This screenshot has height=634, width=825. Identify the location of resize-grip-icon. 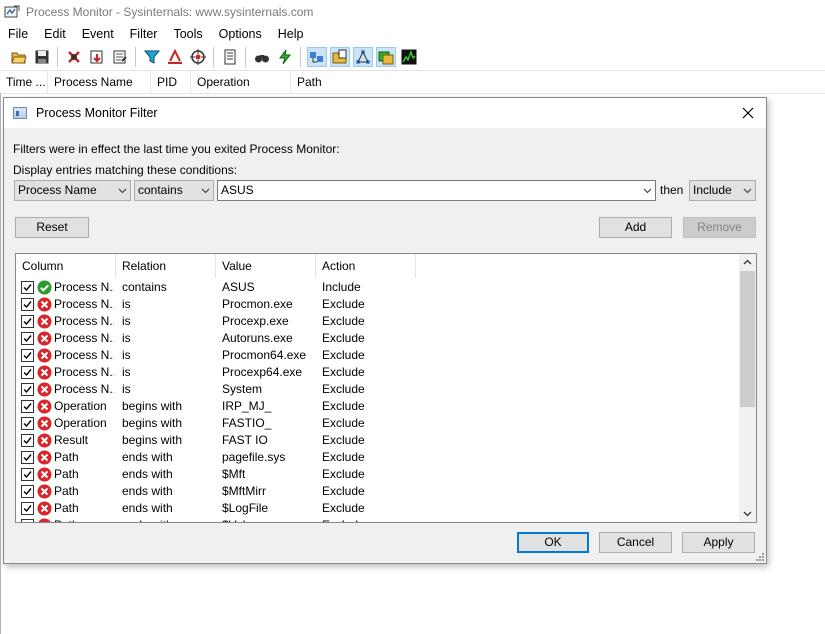
(759, 556).